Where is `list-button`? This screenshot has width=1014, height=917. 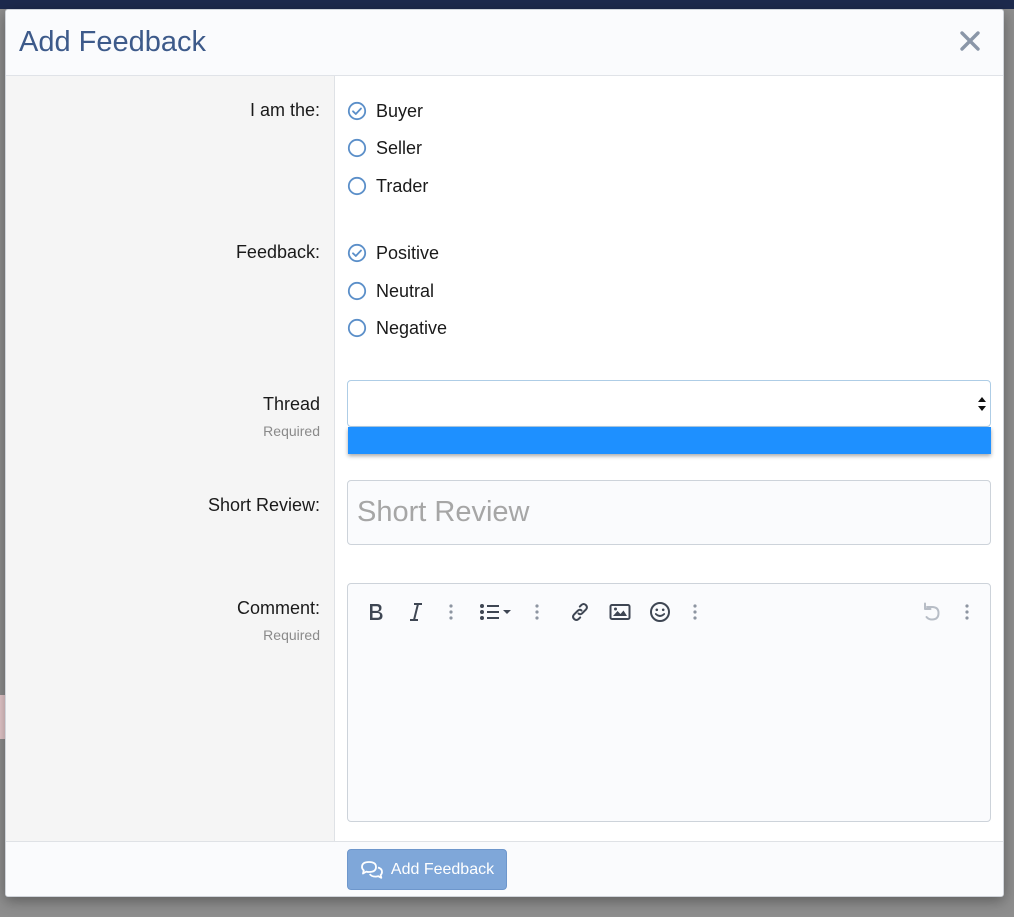 list-button is located at coordinates (497, 612).